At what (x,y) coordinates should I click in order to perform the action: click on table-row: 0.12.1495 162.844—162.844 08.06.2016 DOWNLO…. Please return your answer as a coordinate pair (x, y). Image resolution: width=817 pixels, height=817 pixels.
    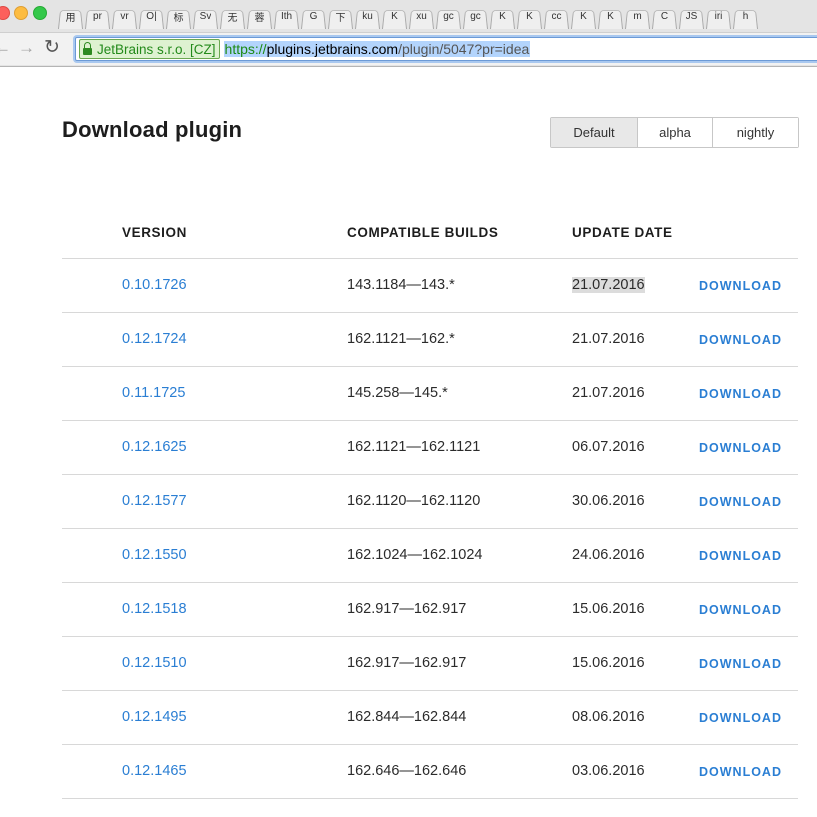
    Looking at the image, I should click on (430, 718).